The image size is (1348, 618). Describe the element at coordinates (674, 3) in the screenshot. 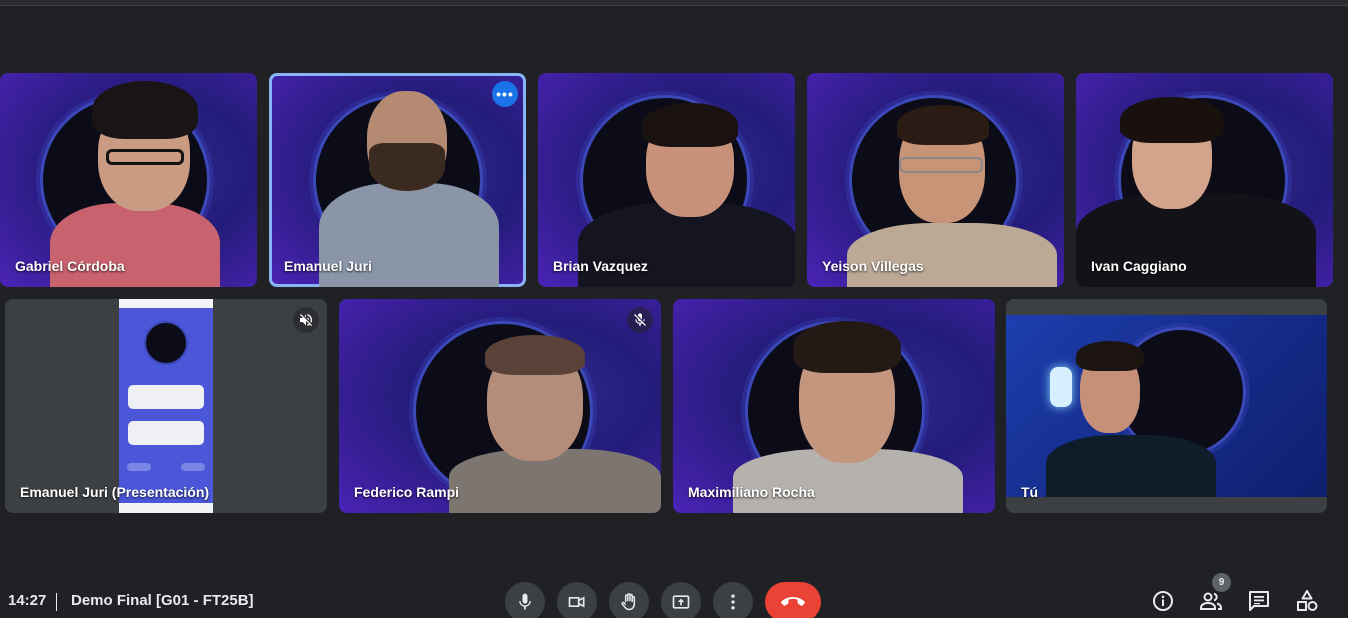

I see `window-top-border` at that location.